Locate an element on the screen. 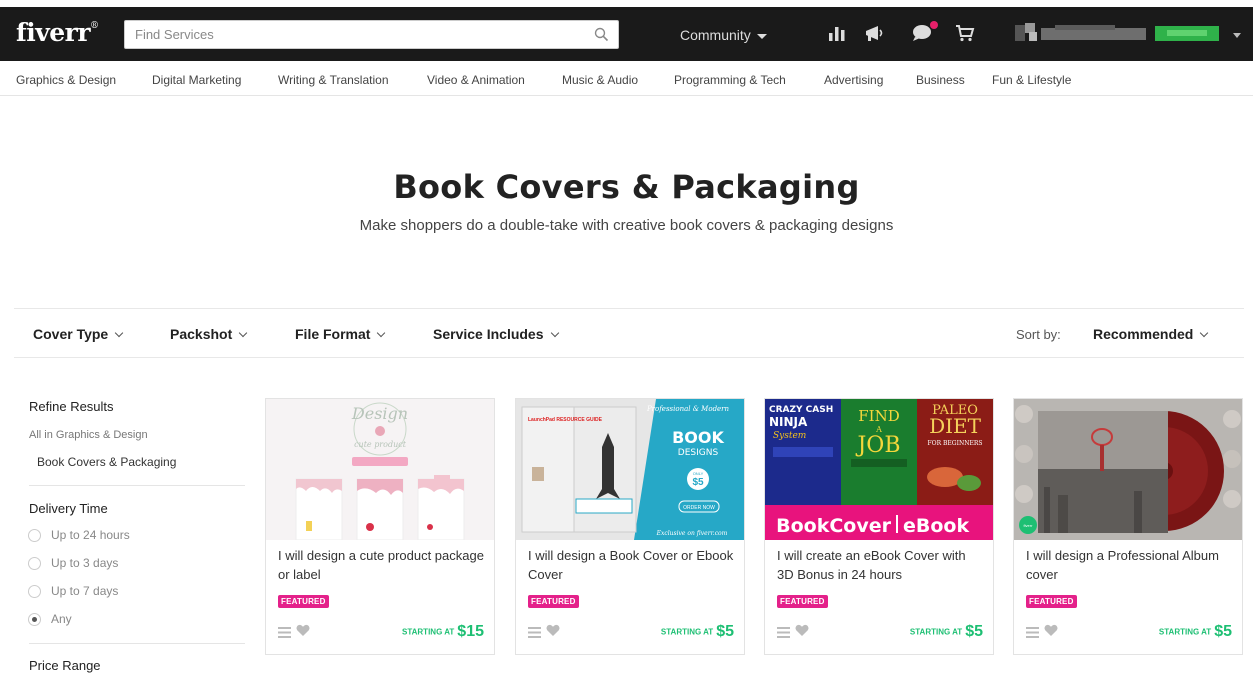 This screenshot has height=673, width=1253. filter-service-includes: Service Includes is located at coordinates (496, 334).